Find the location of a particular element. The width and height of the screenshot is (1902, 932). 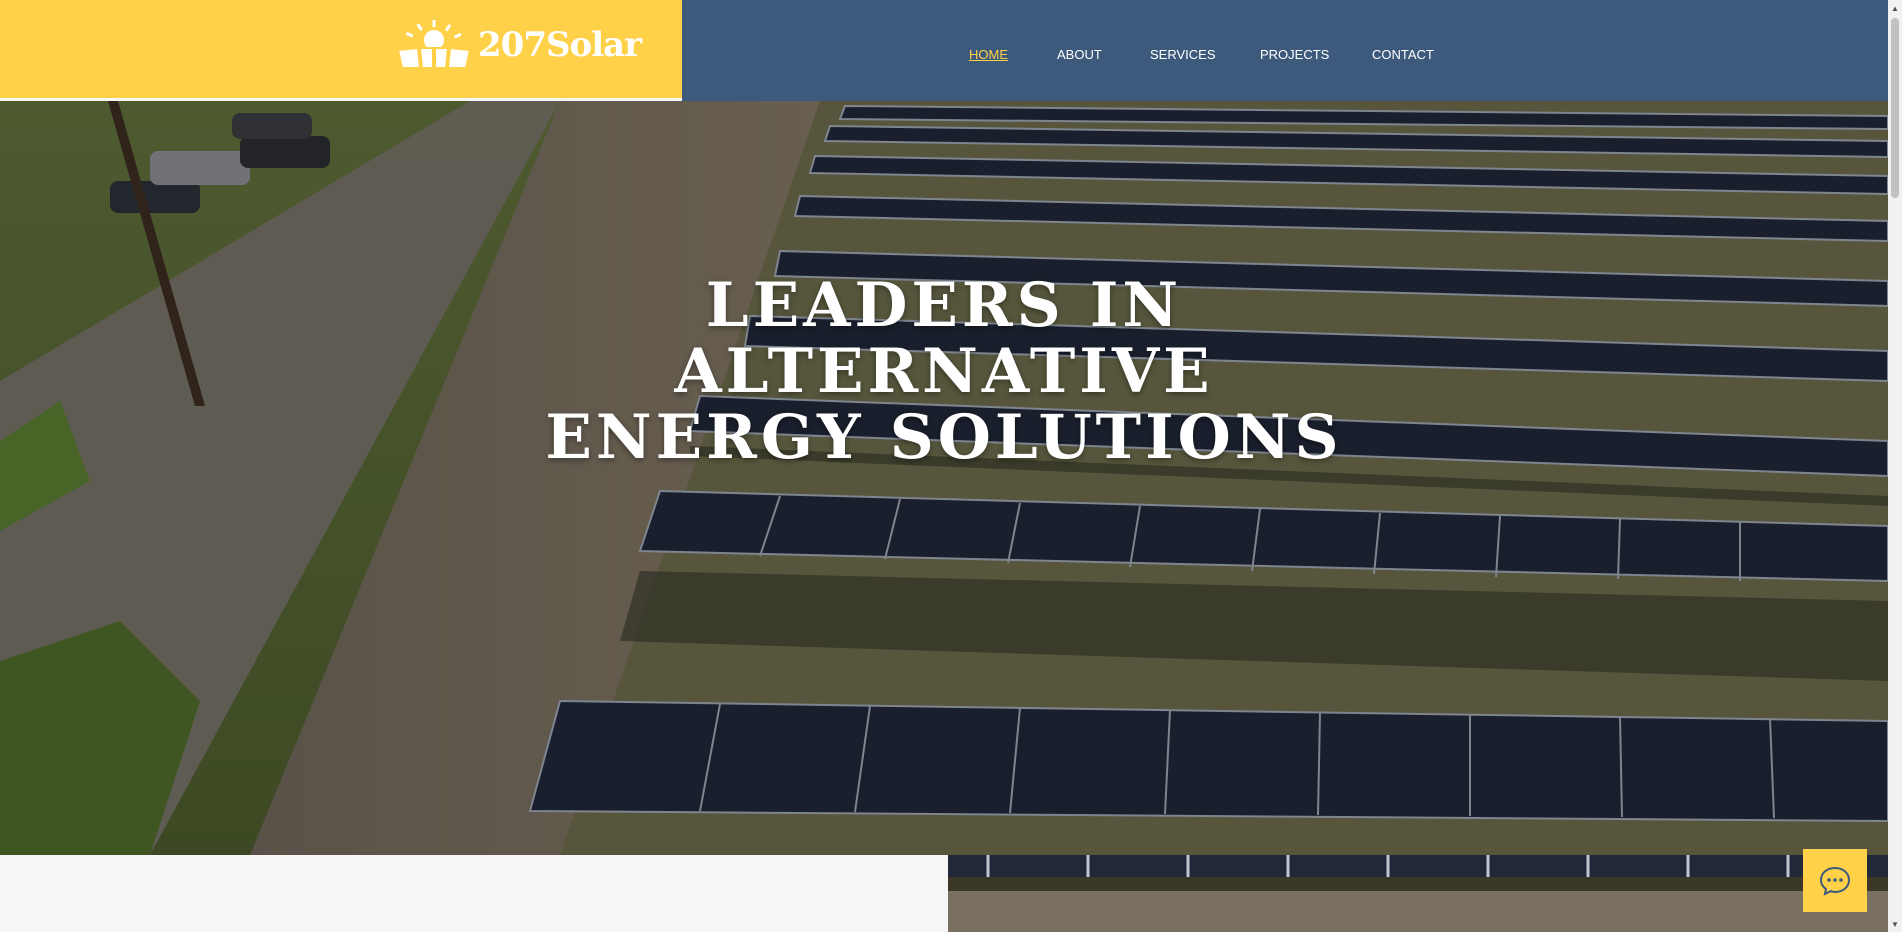

nav-services: SERVICES is located at coordinates (1183, 54).